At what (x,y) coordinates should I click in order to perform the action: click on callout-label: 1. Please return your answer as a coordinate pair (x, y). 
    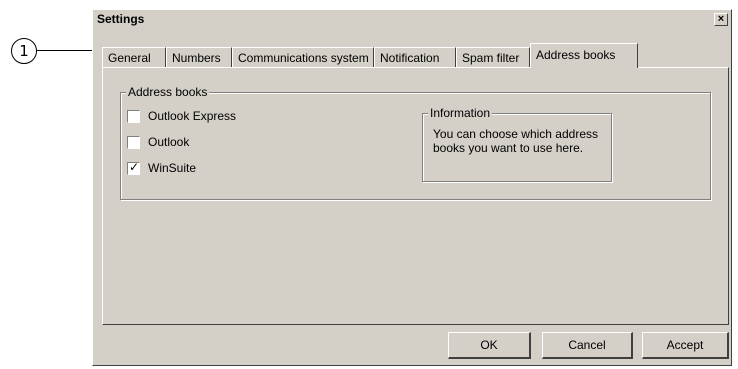
    Looking at the image, I should click on (24, 51).